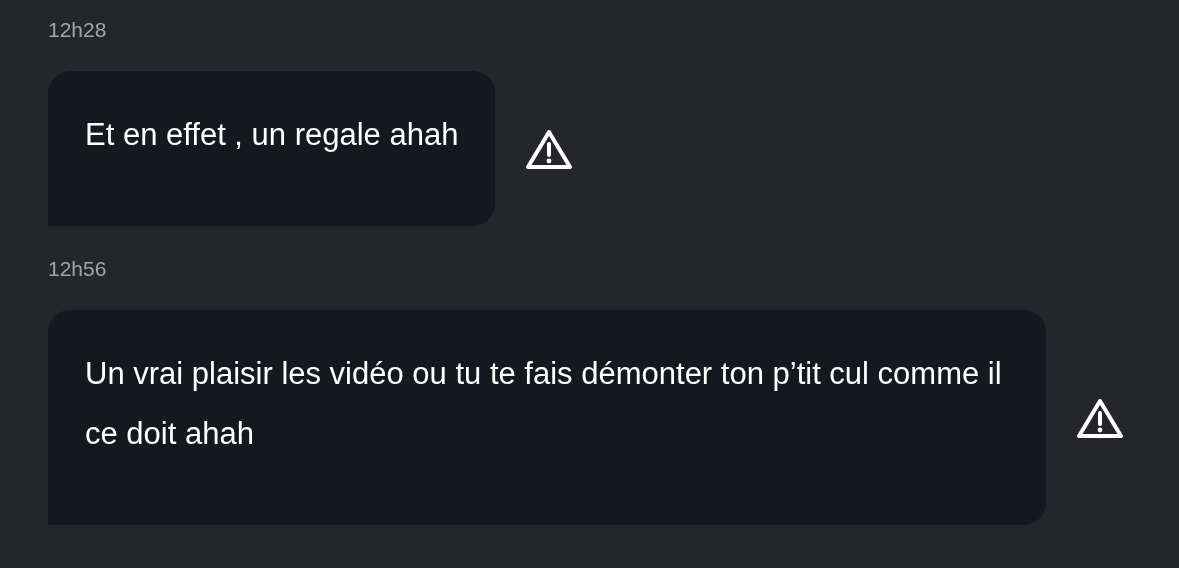 This screenshot has width=1179, height=568. What do you see at coordinates (272, 148) in the screenshot?
I see `message-bubble: Et en effet , un regale ahah` at bounding box center [272, 148].